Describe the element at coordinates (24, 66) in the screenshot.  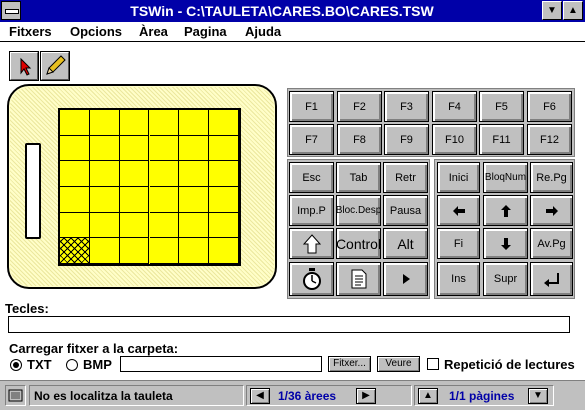
I see `pointer-tool-button` at that location.